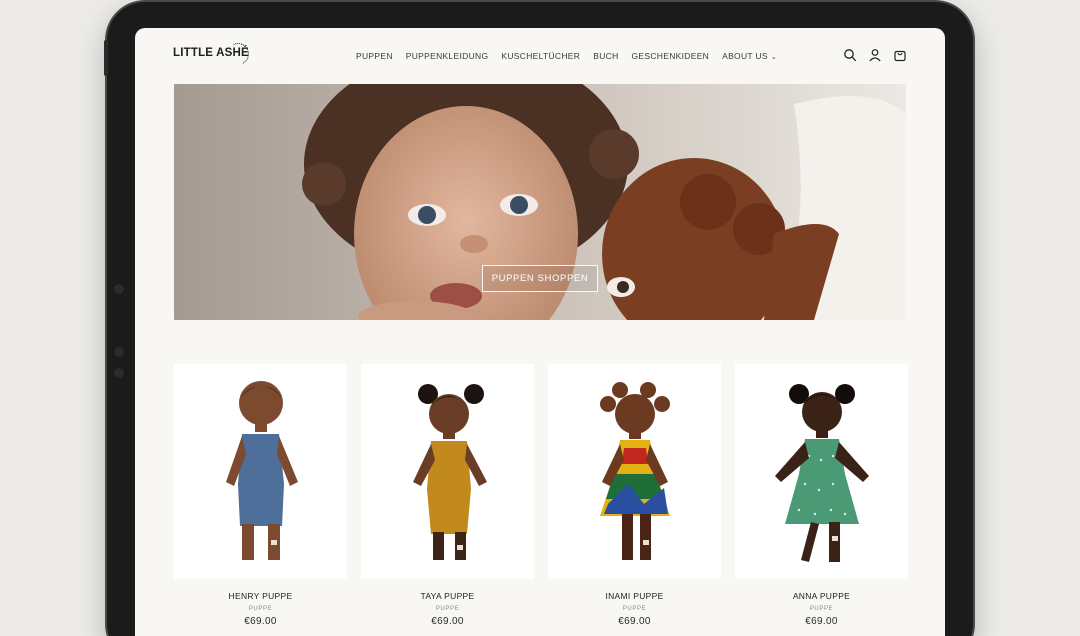  I want to click on product-name: HENRY PUPPE, so click(260, 596).